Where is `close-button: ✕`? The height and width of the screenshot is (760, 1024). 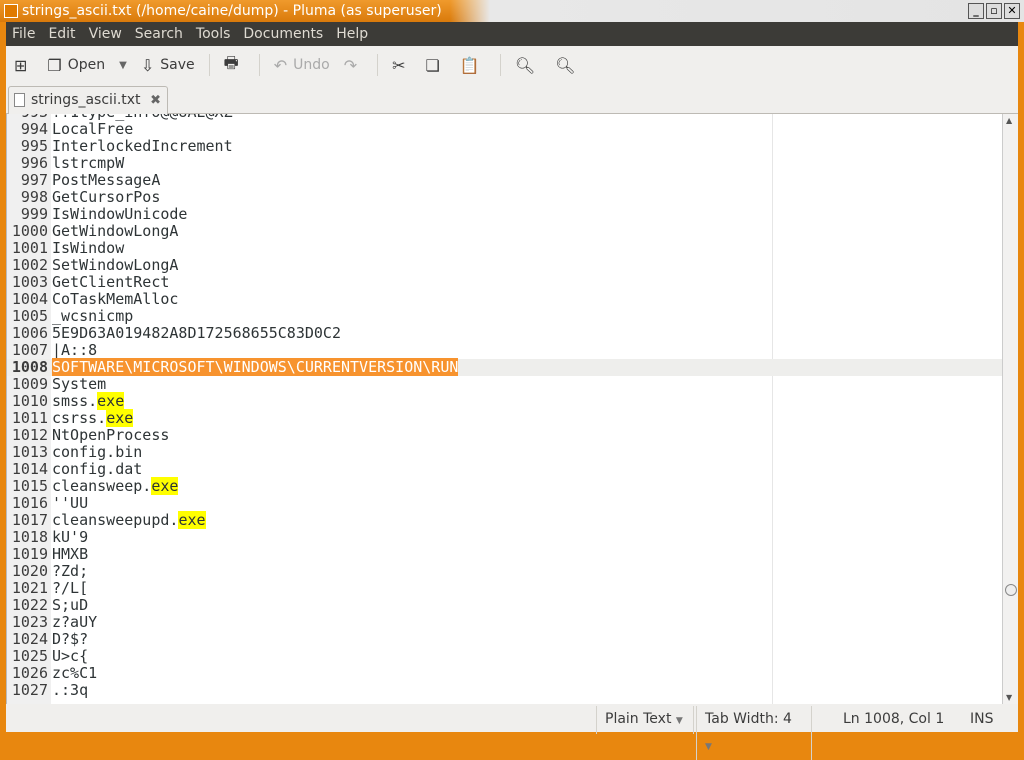
close-button: ✕ is located at coordinates (1012, 11).